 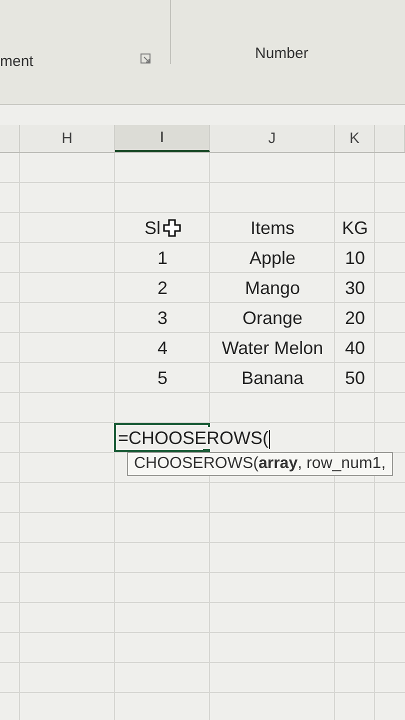 What do you see at coordinates (260, 464) in the screenshot?
I see `function-tooltip: CHOOSEROWS(array, row_num1,` at bounding box center [260, 464].